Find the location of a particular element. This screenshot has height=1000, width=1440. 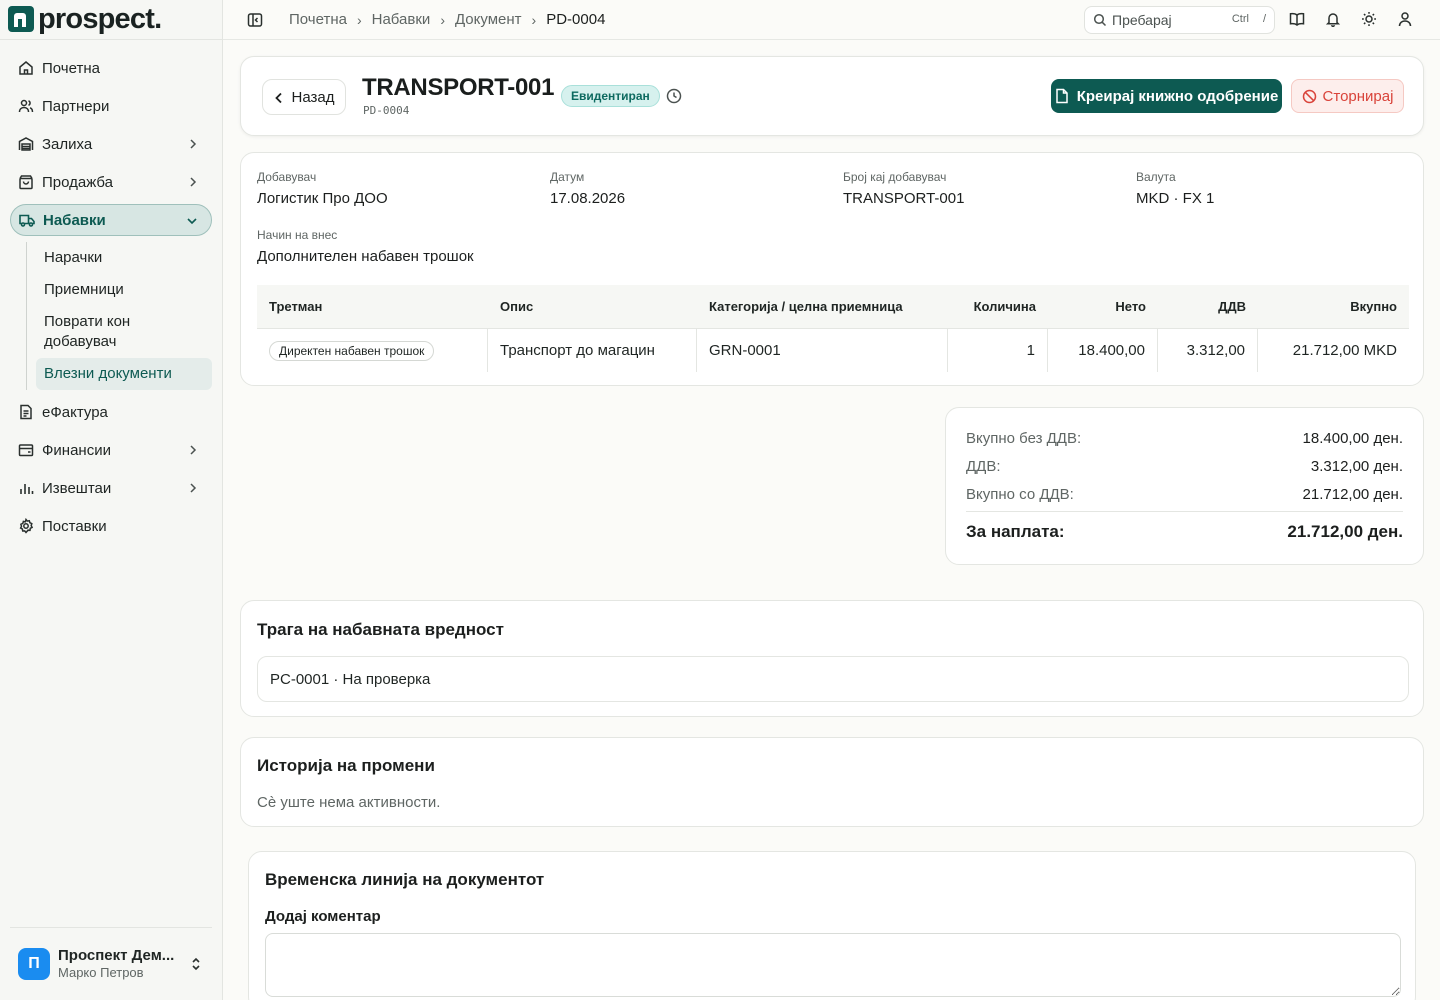

supplier-number-field: Број кај добавувач TRANSPORT-001 is located at coordinates (903, 189).